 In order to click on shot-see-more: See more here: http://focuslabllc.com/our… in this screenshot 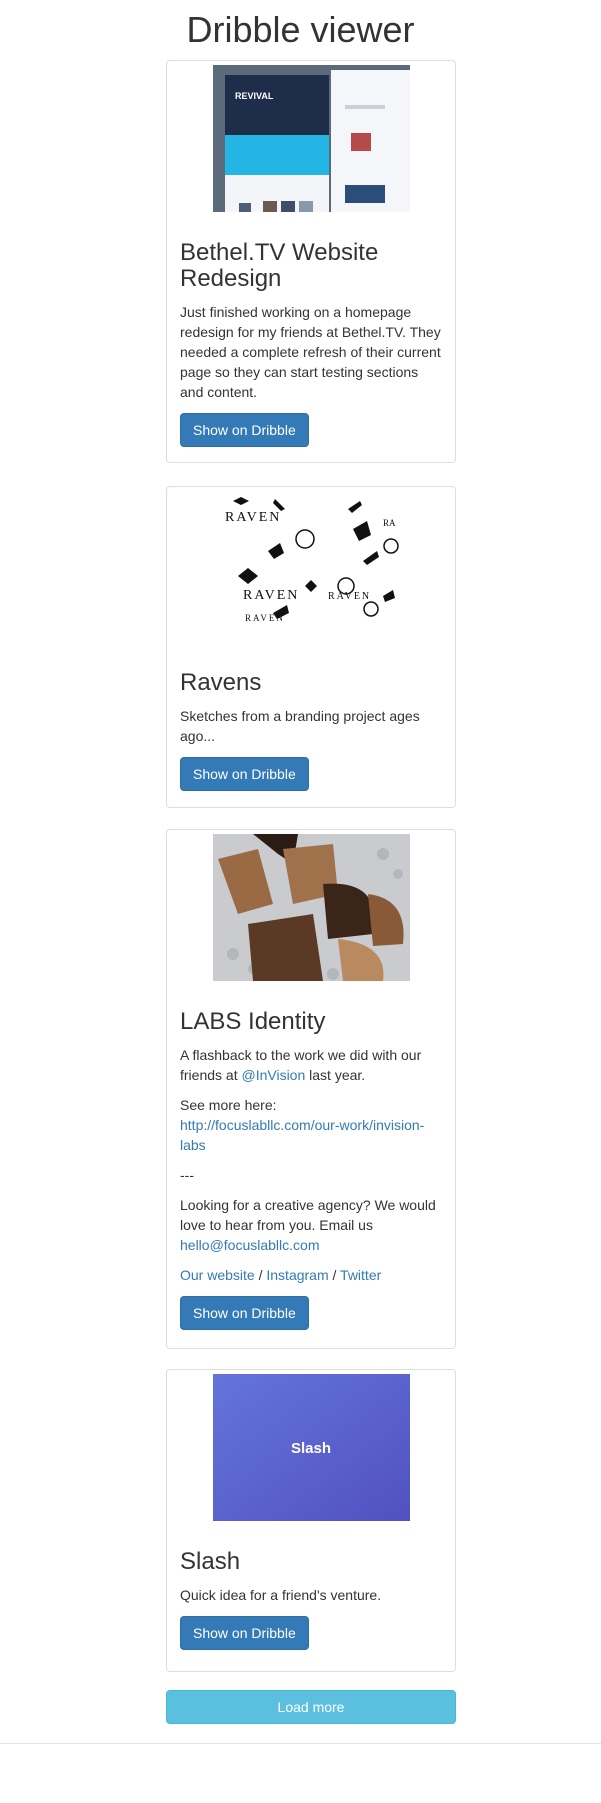, I will do `click(311, 1125)`.